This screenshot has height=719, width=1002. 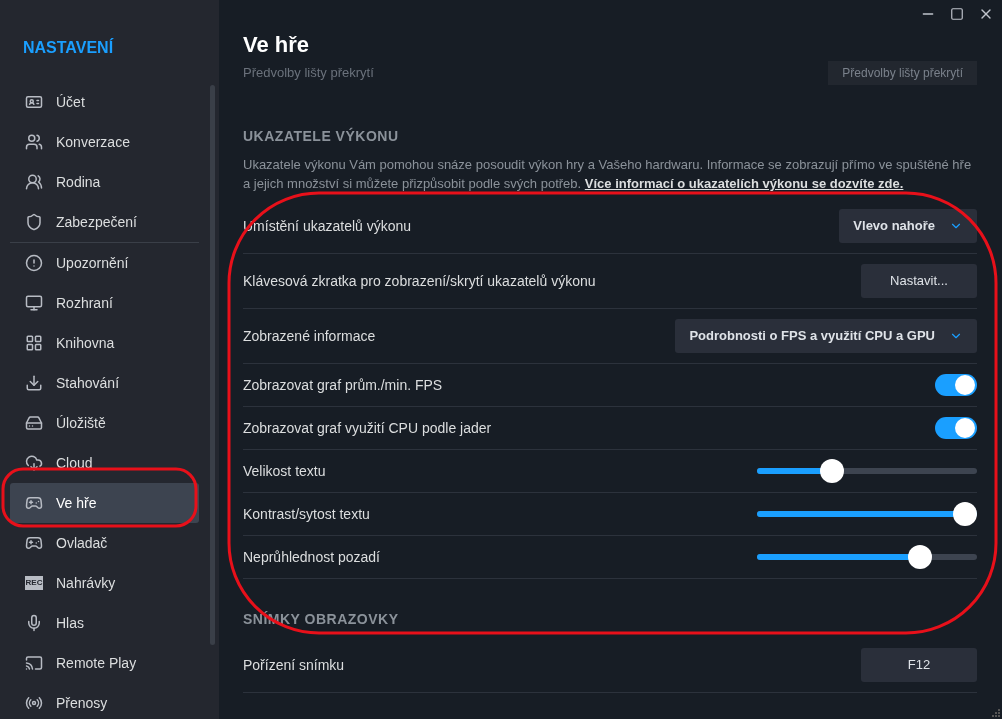 What do you see at coordinates (34, 503) in the screenshot?
I see `gamepad-screen-icon` at bounding box center [34, 503].